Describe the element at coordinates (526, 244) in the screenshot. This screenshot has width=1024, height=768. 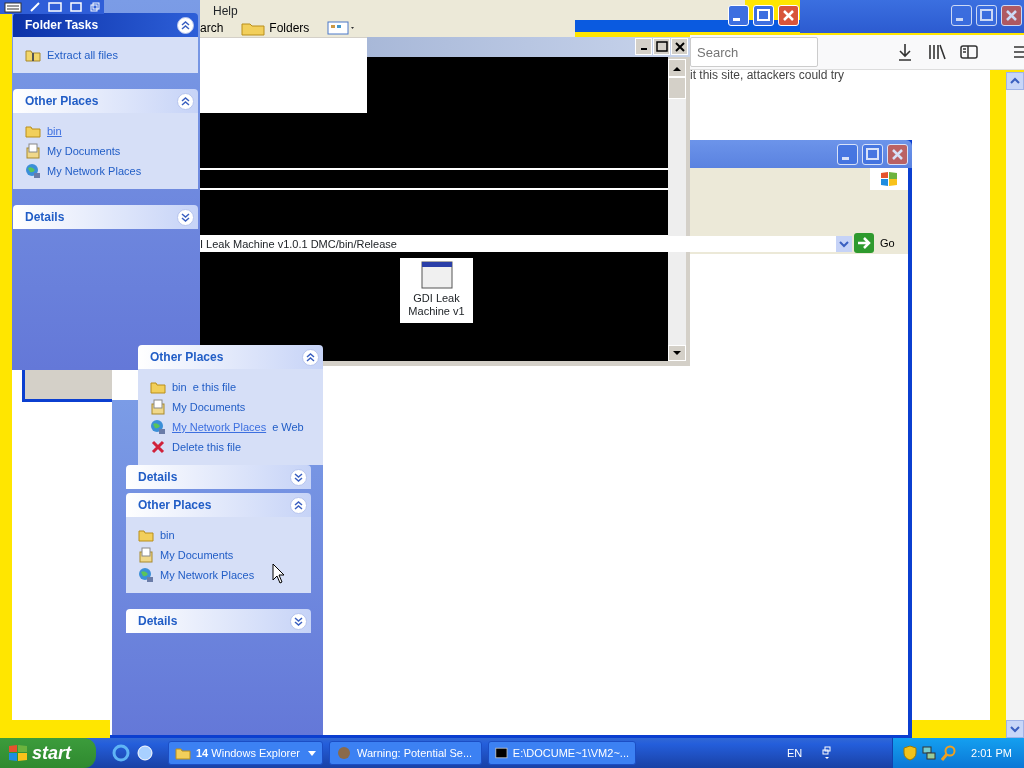
I see `address-field: I Leak Machine v1.0.1 DMC/bin/Release` at that location.